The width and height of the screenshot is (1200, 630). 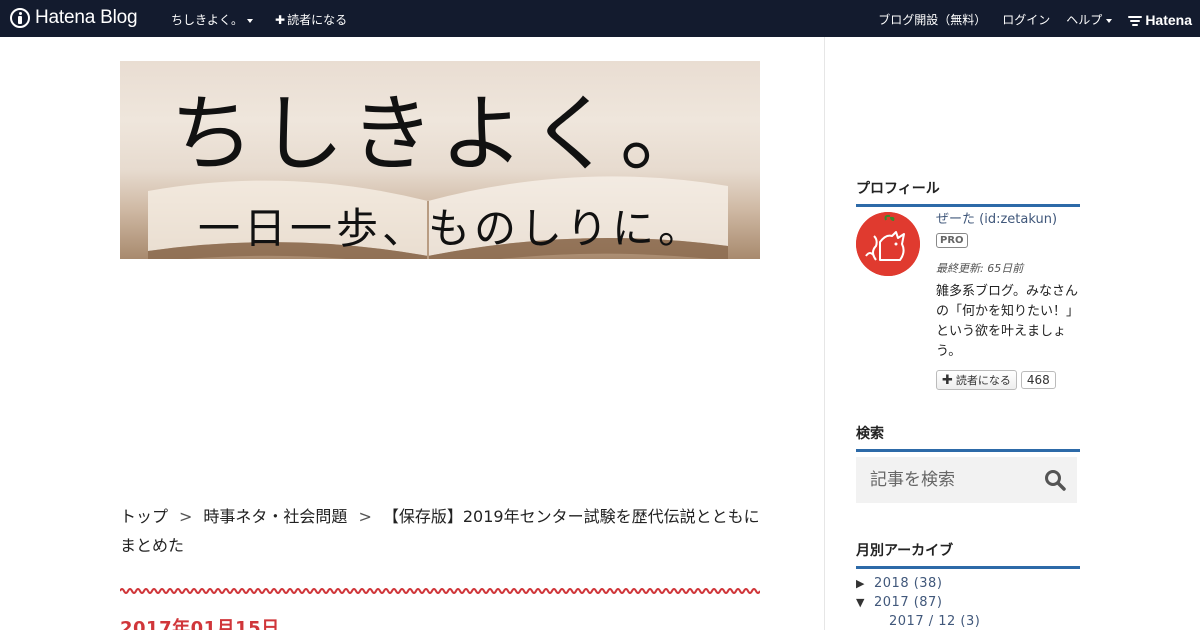 What do you see at coordinates (200, 622) in the screenshot?
I see `post-date: 2017年01月15日` at bounding box center [200, 622].